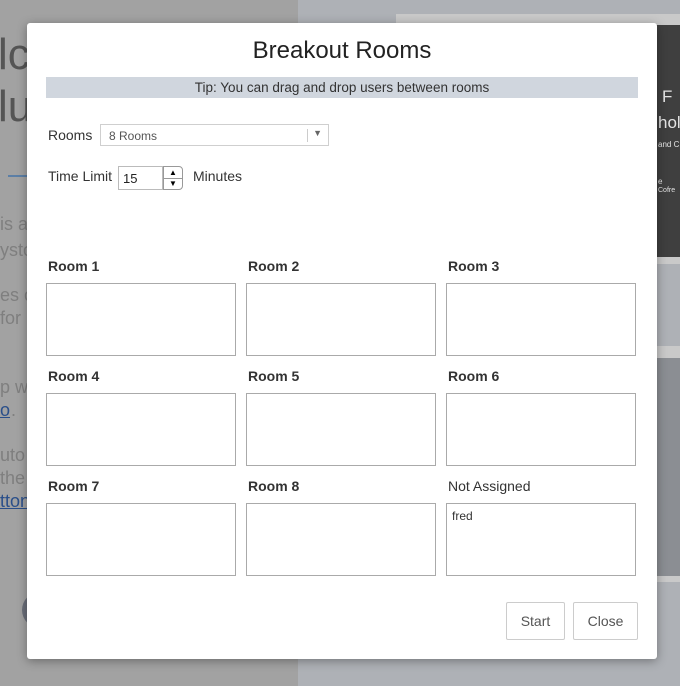 The width and height of the screenshot is (680, 686). What do you see at coordinates (474, 266) in the screenshot?
I see `room-label: Room 3` at bounding box center [474, 266].